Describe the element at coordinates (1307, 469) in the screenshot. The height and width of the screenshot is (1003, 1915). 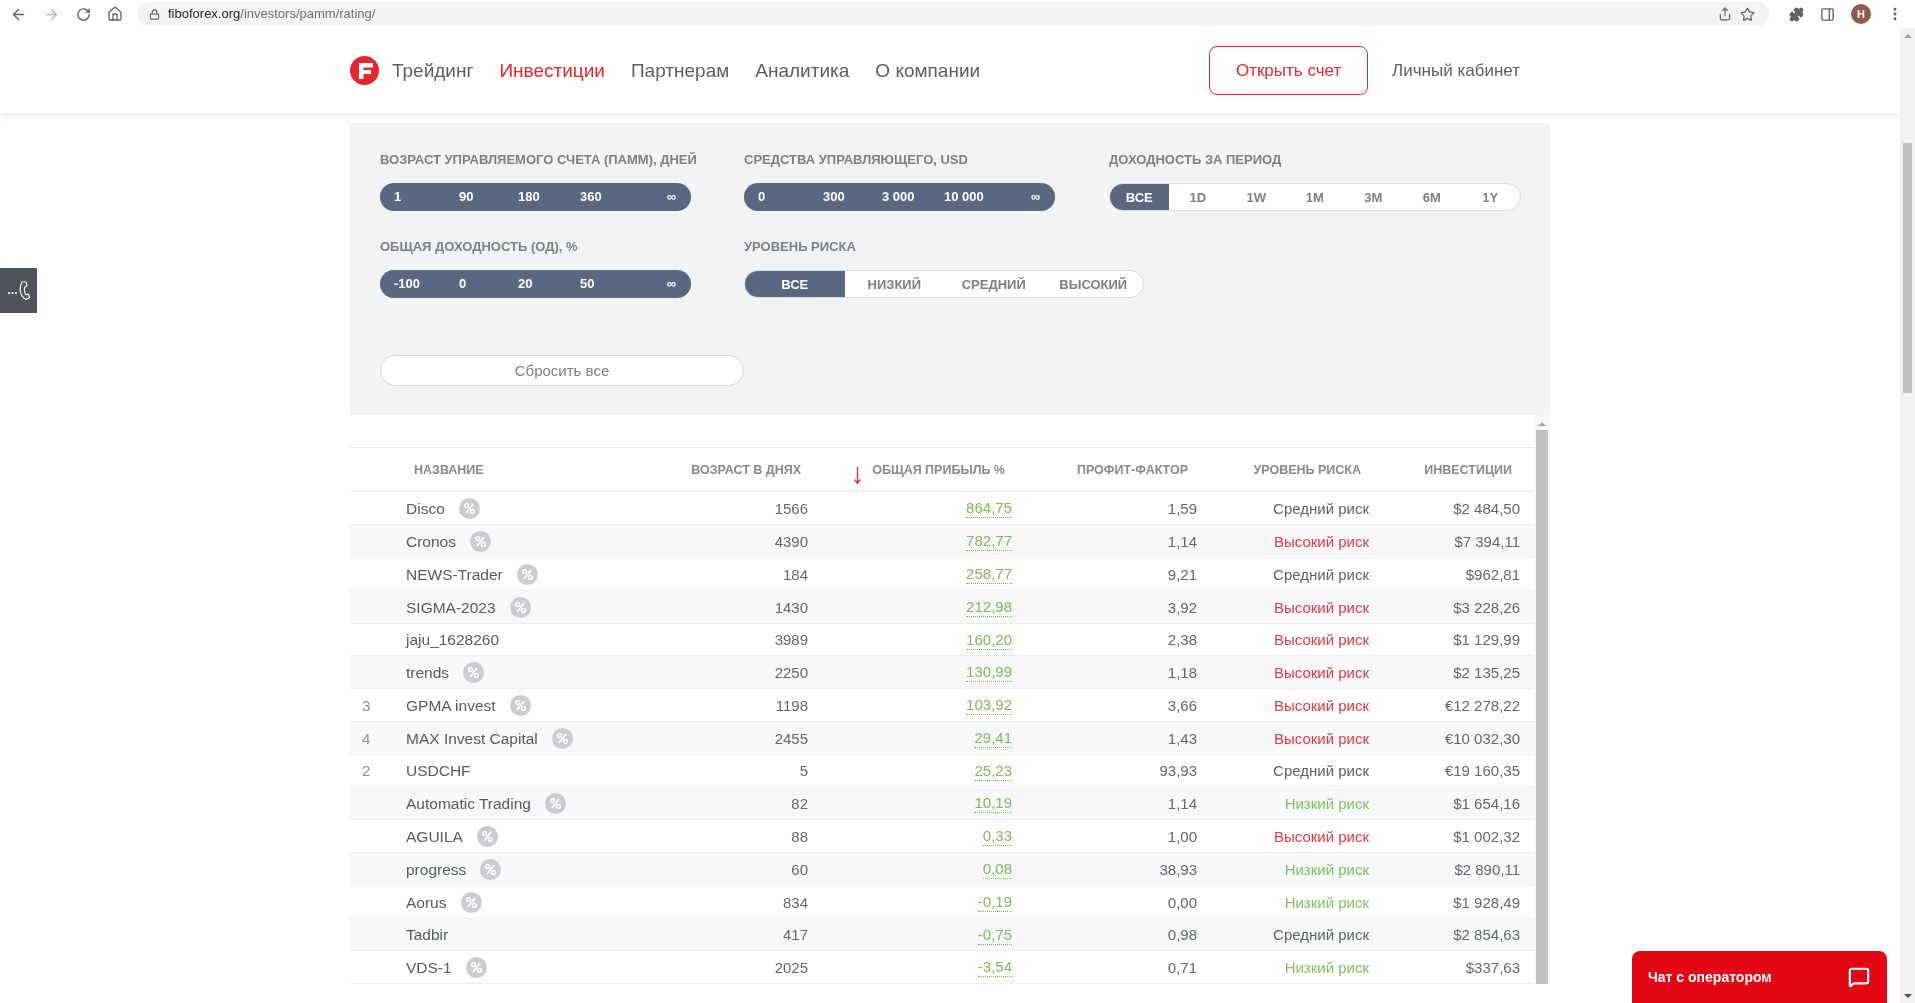
I see `column-header: УРОВЕНЬ РИСКА` at that location.